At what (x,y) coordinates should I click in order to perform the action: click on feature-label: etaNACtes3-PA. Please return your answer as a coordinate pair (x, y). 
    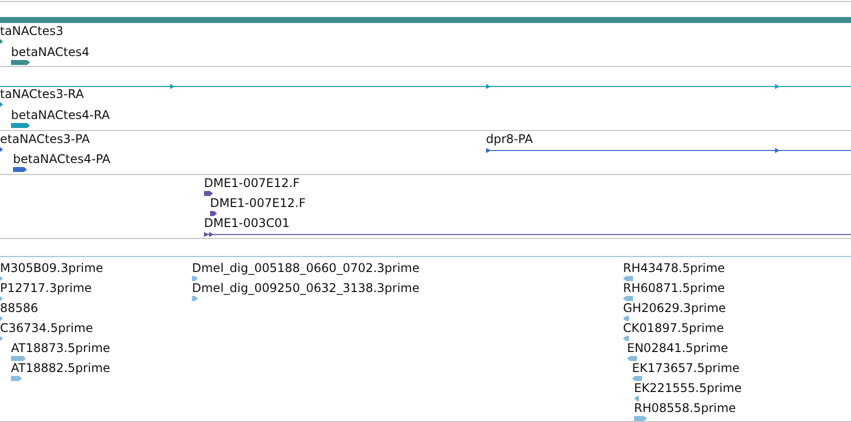
    Looking at the image, I should click on (45, 139).